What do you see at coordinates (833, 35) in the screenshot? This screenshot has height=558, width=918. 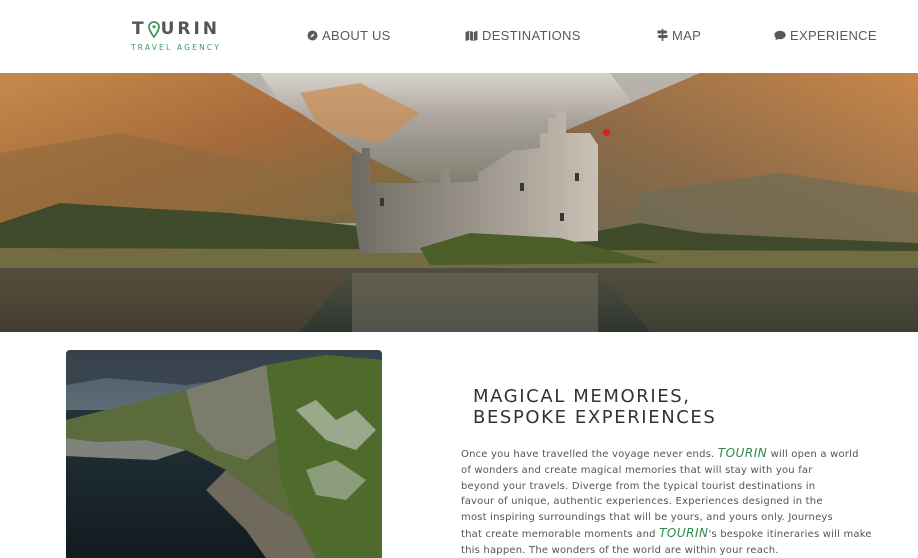 I see `nav-experience-label: EXPERIENCE` at bounding box center [833, 35].